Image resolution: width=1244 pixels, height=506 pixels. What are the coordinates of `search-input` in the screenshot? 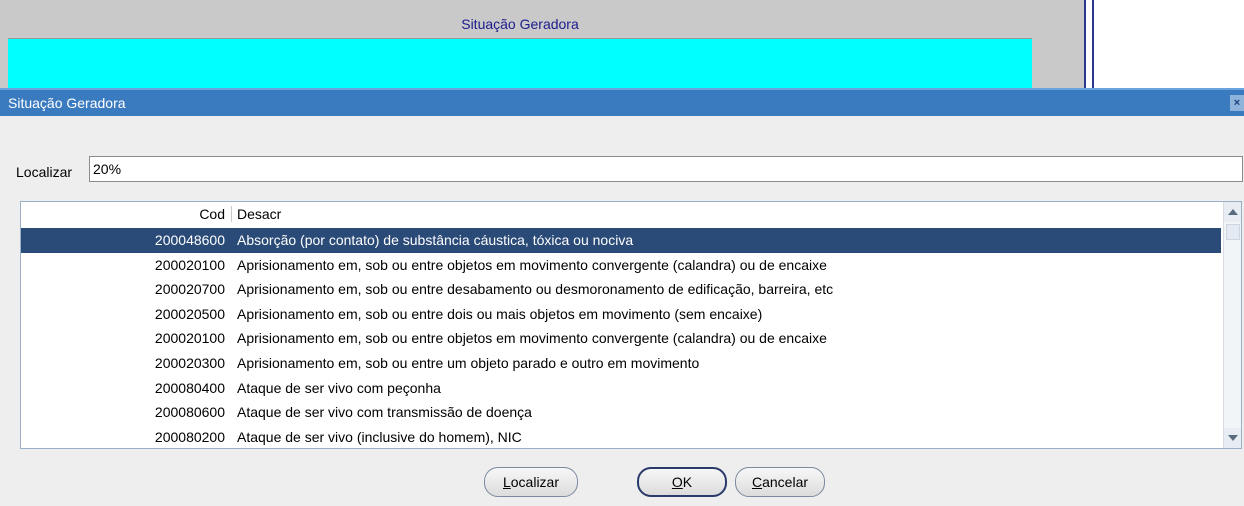 It's located at (666, 169).